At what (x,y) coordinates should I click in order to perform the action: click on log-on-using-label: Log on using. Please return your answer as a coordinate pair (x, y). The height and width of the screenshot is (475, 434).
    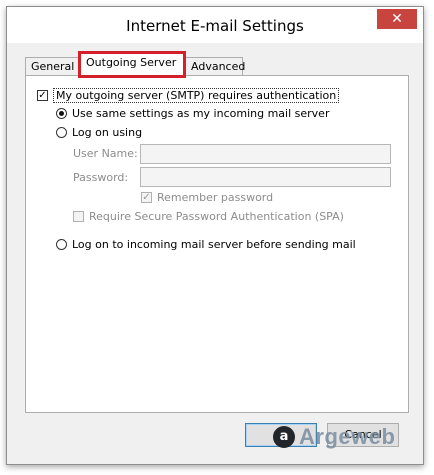
    Looking at the image, I should click on (107, 132).